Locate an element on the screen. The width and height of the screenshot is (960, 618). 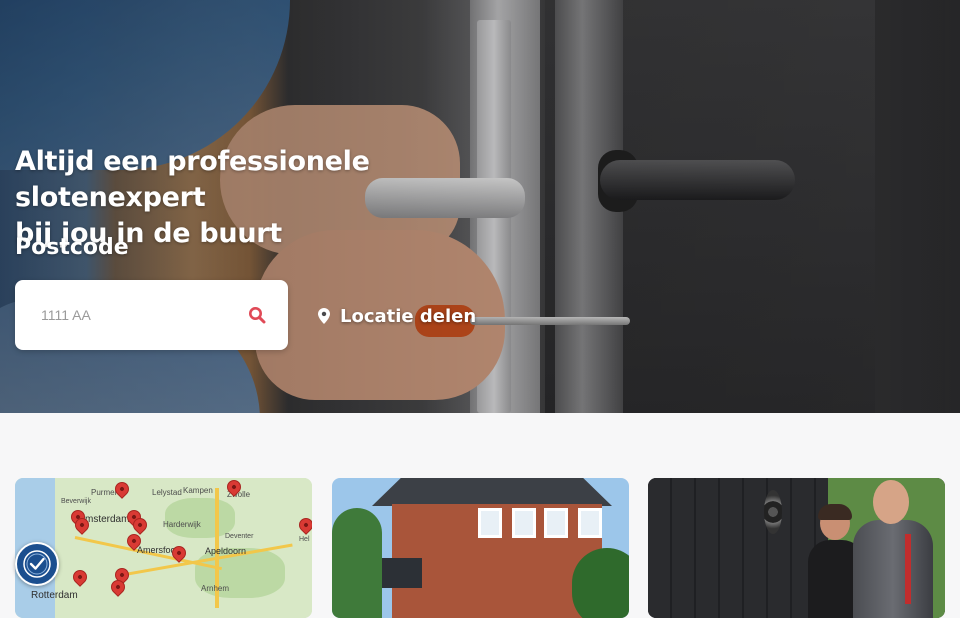
map-label-hellendoorn: Hel is located at coordinates (304, 539).